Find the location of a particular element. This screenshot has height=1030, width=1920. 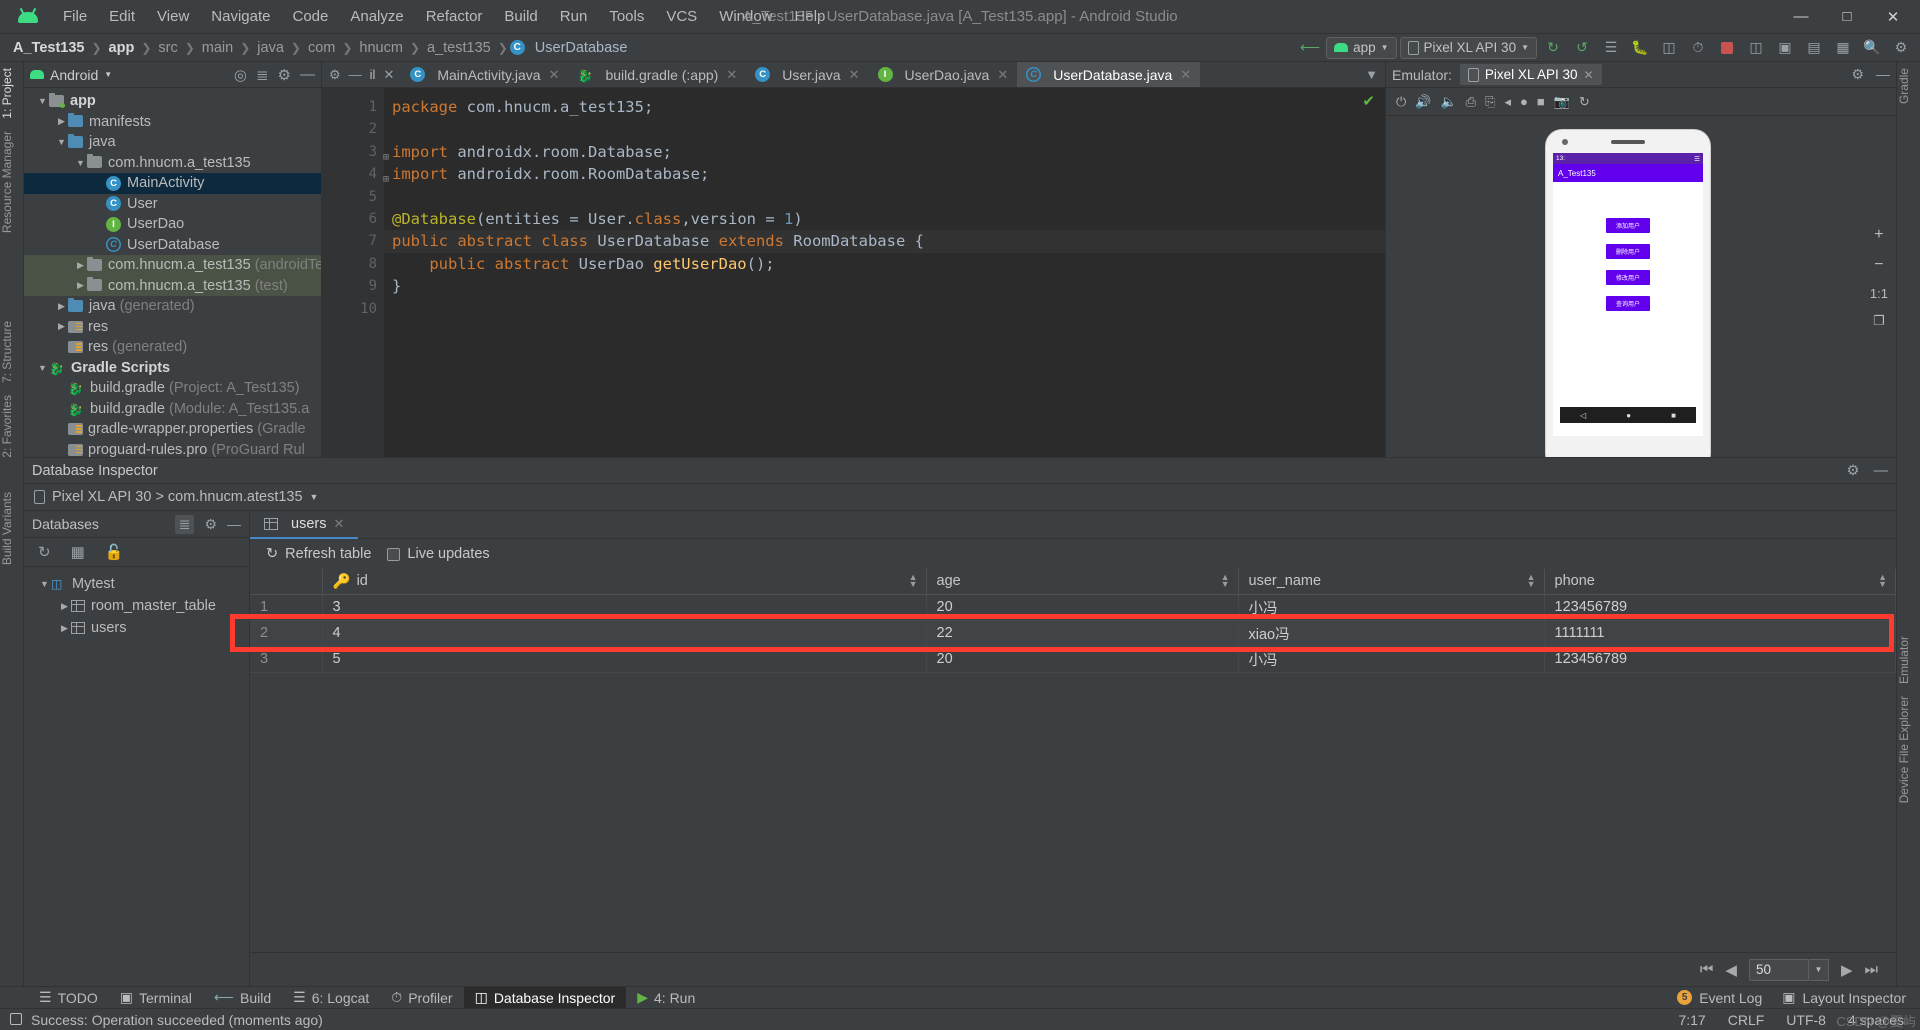

column-header-user-name: user_name ▲ ▼ is located at coordinates (1391, 582).